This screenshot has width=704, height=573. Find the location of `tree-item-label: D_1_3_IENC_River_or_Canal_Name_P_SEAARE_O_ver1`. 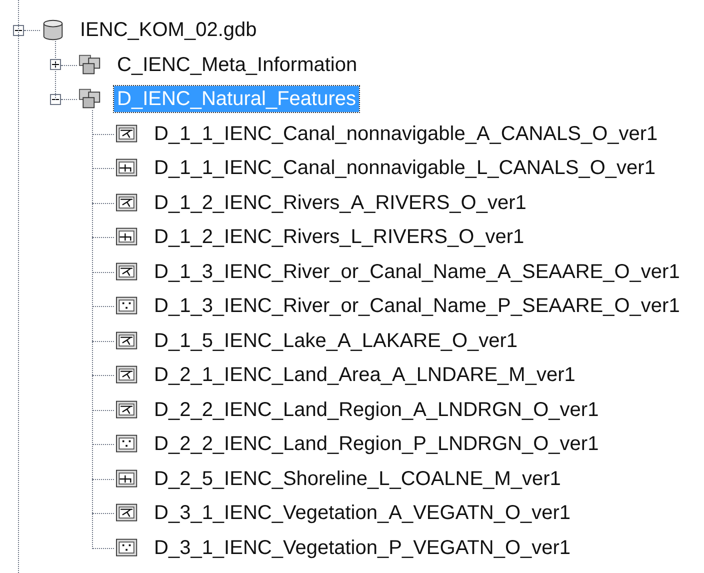

tree-item-label: D_1_3_IENC_River_or_Canal_Name_P_SEAARE_O_ver1 is located at coordinates (417, 306).